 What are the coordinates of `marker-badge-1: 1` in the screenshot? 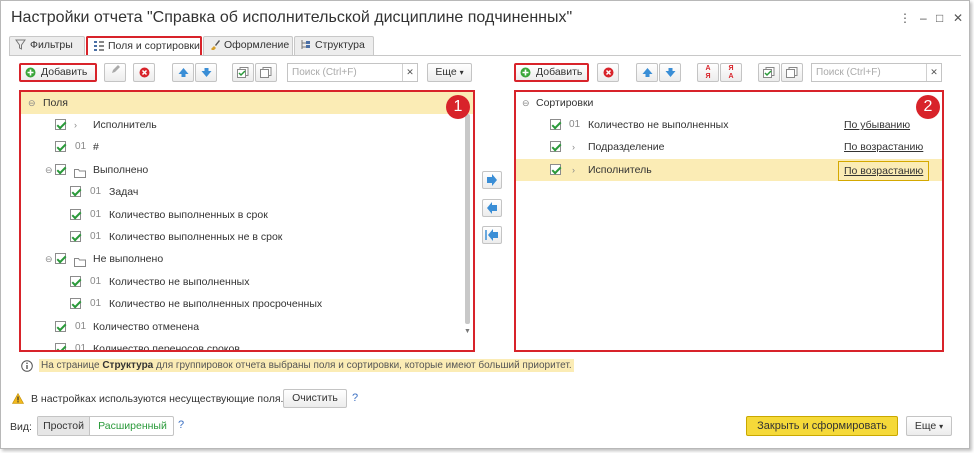 It's located at (458, 107).